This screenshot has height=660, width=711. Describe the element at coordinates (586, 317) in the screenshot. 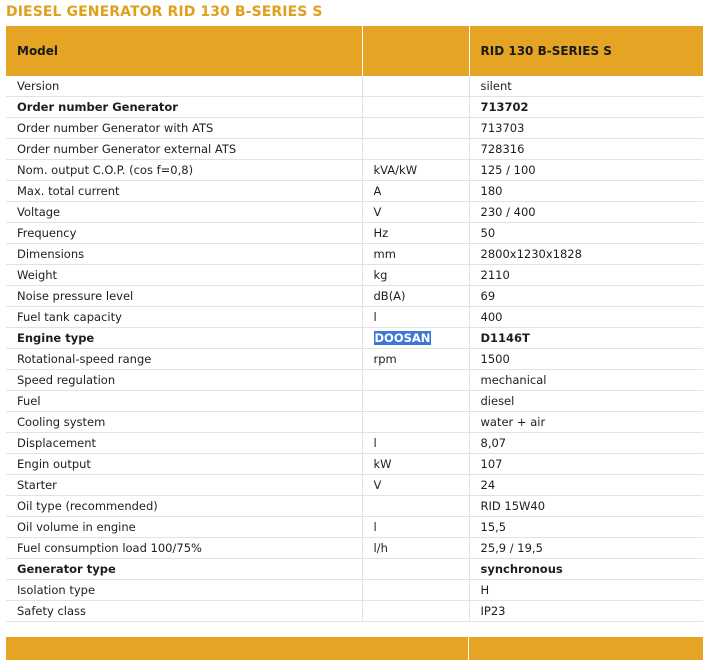

I see `spec-value: 400` at that location.